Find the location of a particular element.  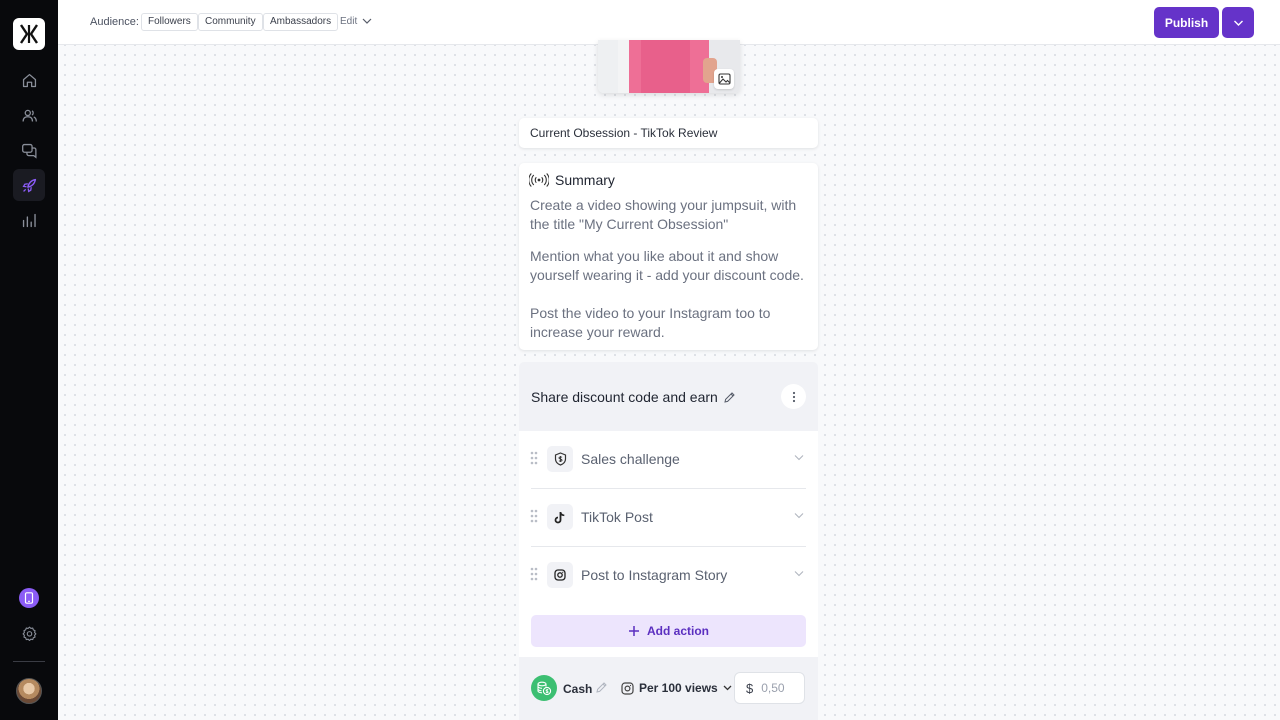

change-image-button is located at coordinates (724, 79).